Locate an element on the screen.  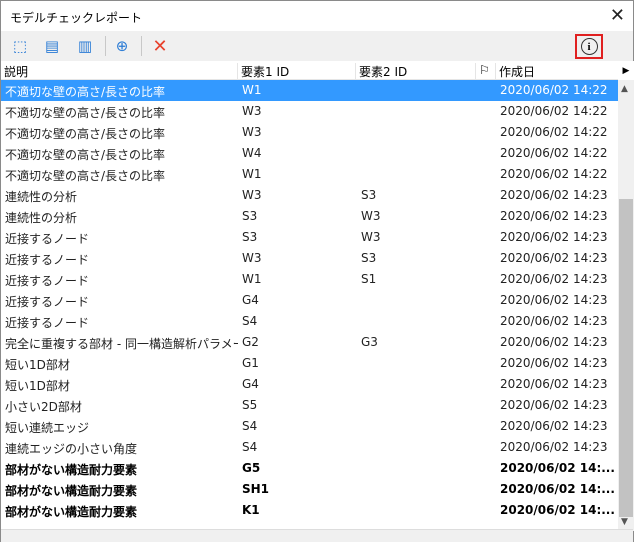
table-header: 説明 要素1 ID 要素2 ID ⚐ 作成日 is located at coordinates (309, 70).